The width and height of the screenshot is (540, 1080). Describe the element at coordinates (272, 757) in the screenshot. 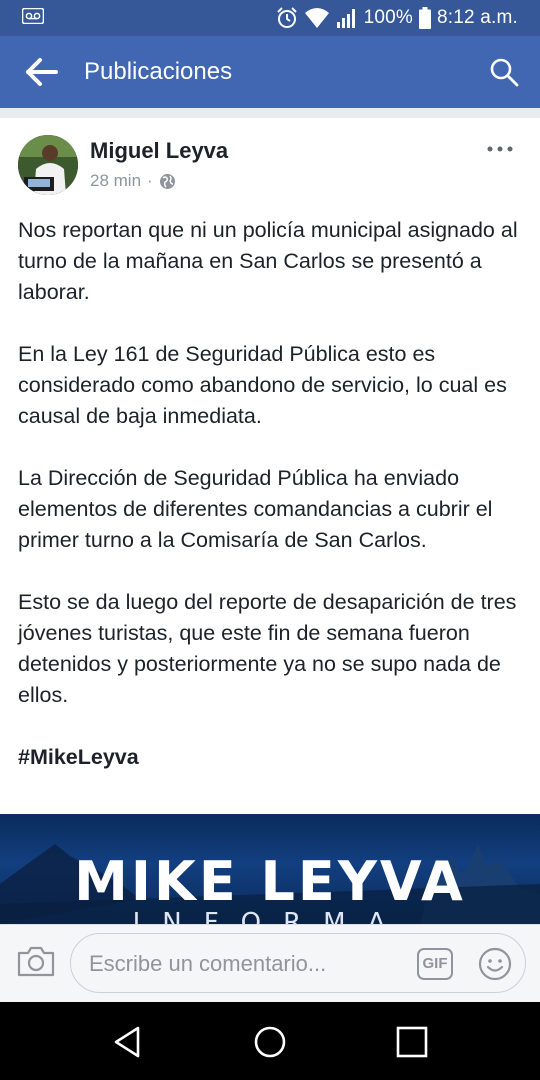

I see `hashtag-link: #MikeLeyva` at that location.